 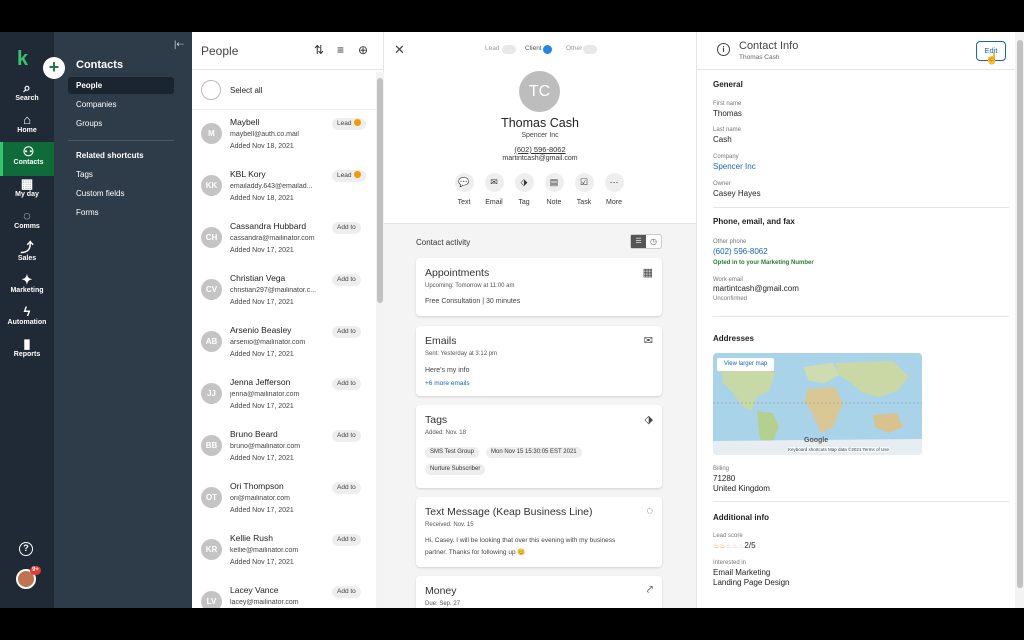 I want to click on field-label: Last name, so click(x=727, y=130).